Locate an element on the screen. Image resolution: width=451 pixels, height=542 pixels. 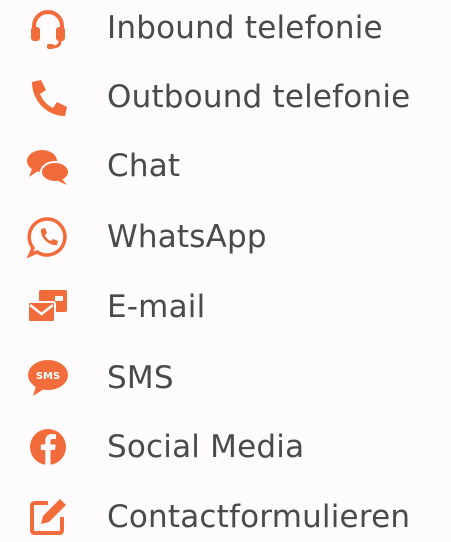
channel-label-inbound-telefonie: Inbound telefonie is located at coordinates (245, 27).